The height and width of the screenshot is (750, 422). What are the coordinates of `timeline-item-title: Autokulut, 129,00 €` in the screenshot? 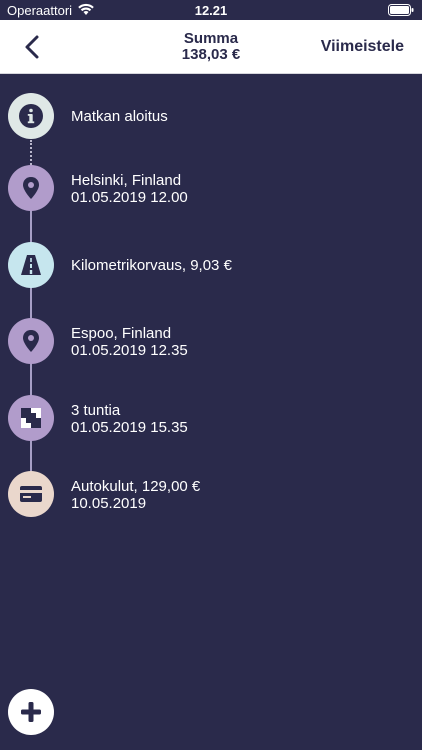 It's located at (136, 486).